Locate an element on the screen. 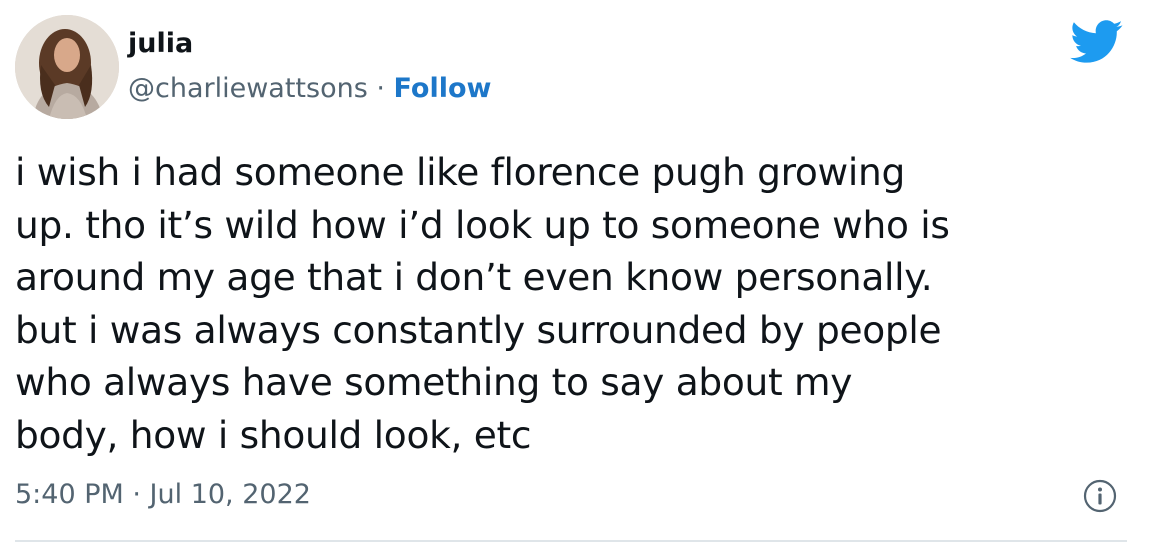 The height and width of the screenshot is (548, 1154). avatar is located at coordinates (67, 67).